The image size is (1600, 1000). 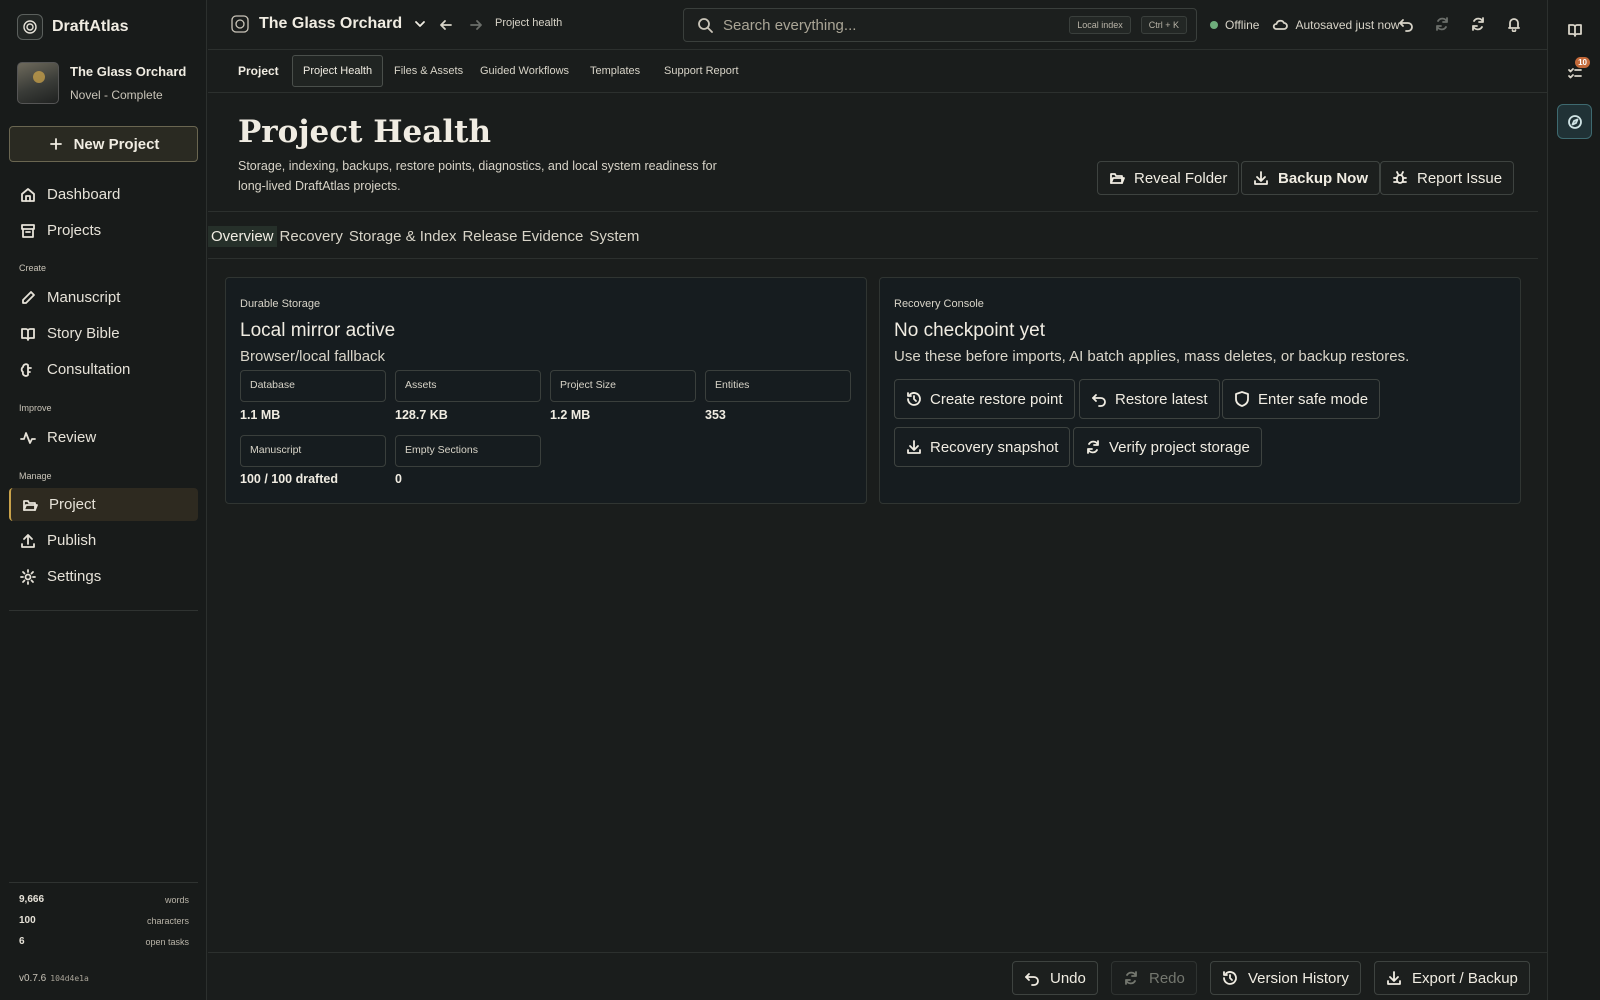 What do you see at coordinates (1514, 24) in the screenshot?
I see `bell-icon` at bounding box center [1514, 24].